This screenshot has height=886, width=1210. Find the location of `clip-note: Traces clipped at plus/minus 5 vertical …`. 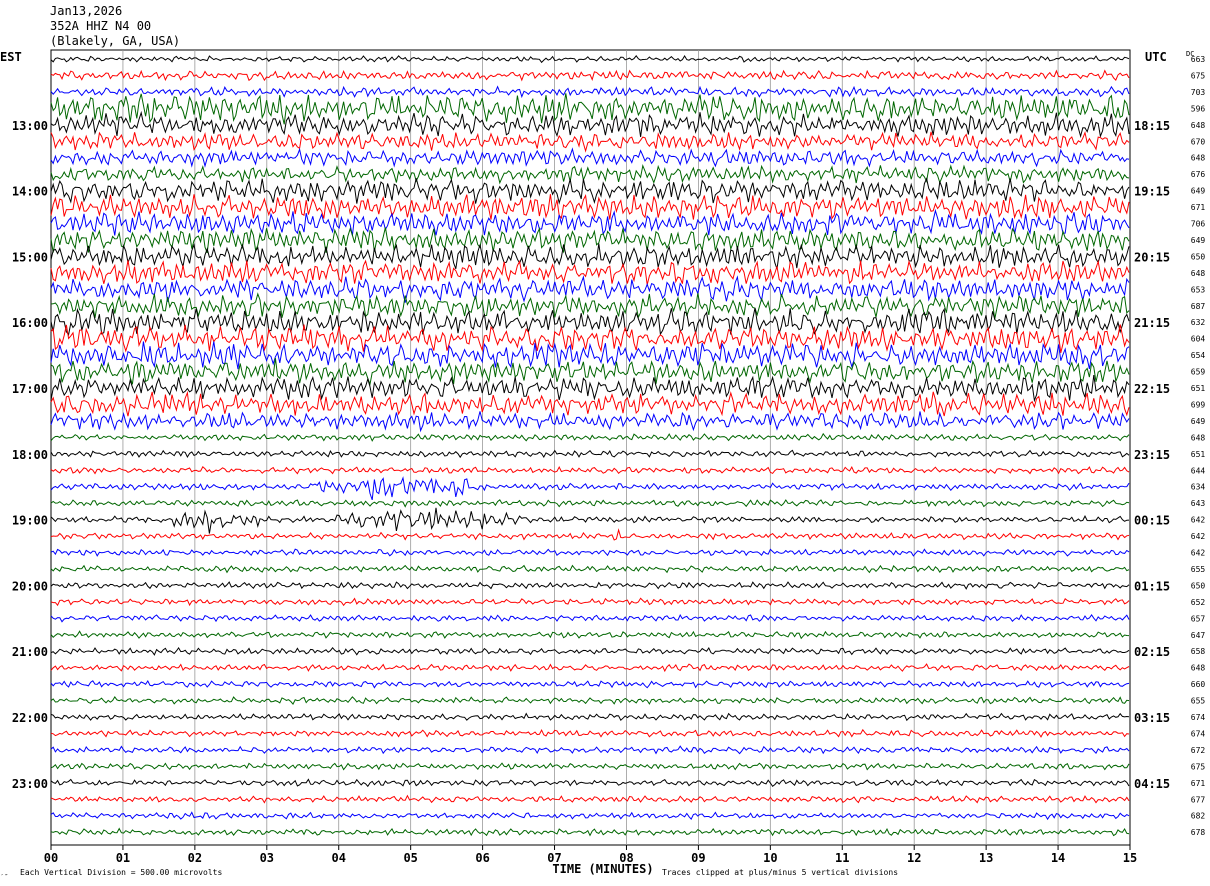

clip-note: Traces clipped at plus/minus 5 vertical … is located at coordinates (780, 872).